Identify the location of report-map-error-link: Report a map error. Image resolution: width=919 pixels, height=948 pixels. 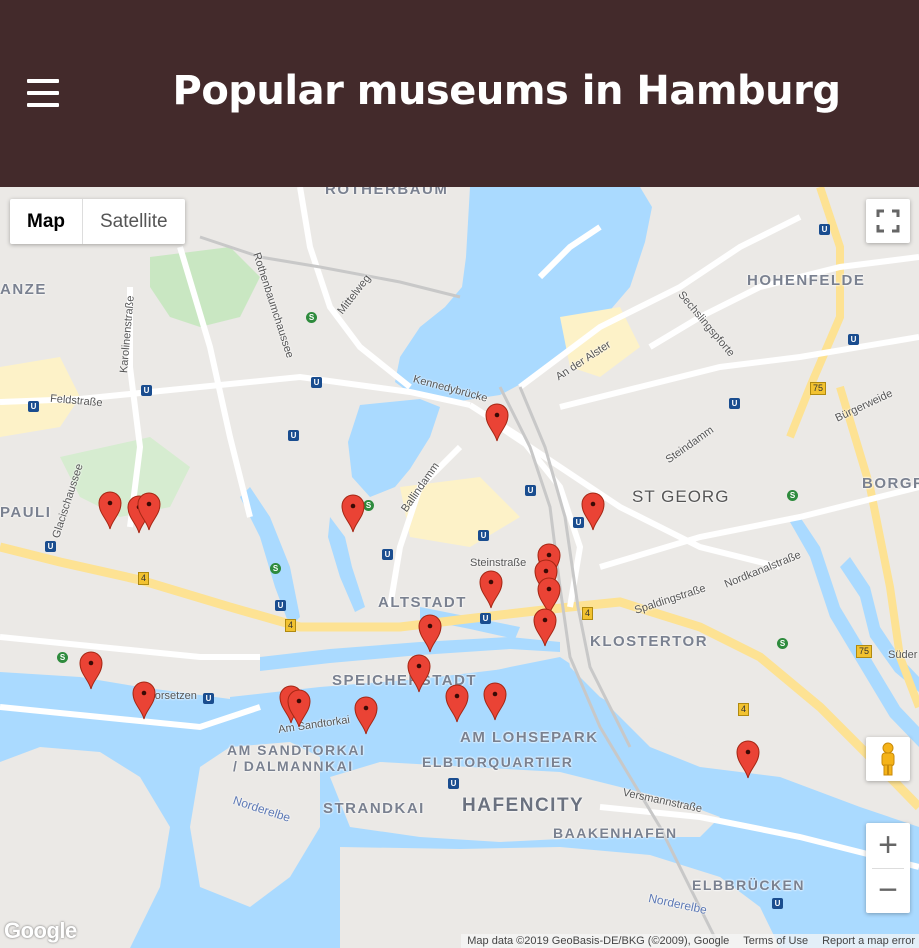
(868, 941).